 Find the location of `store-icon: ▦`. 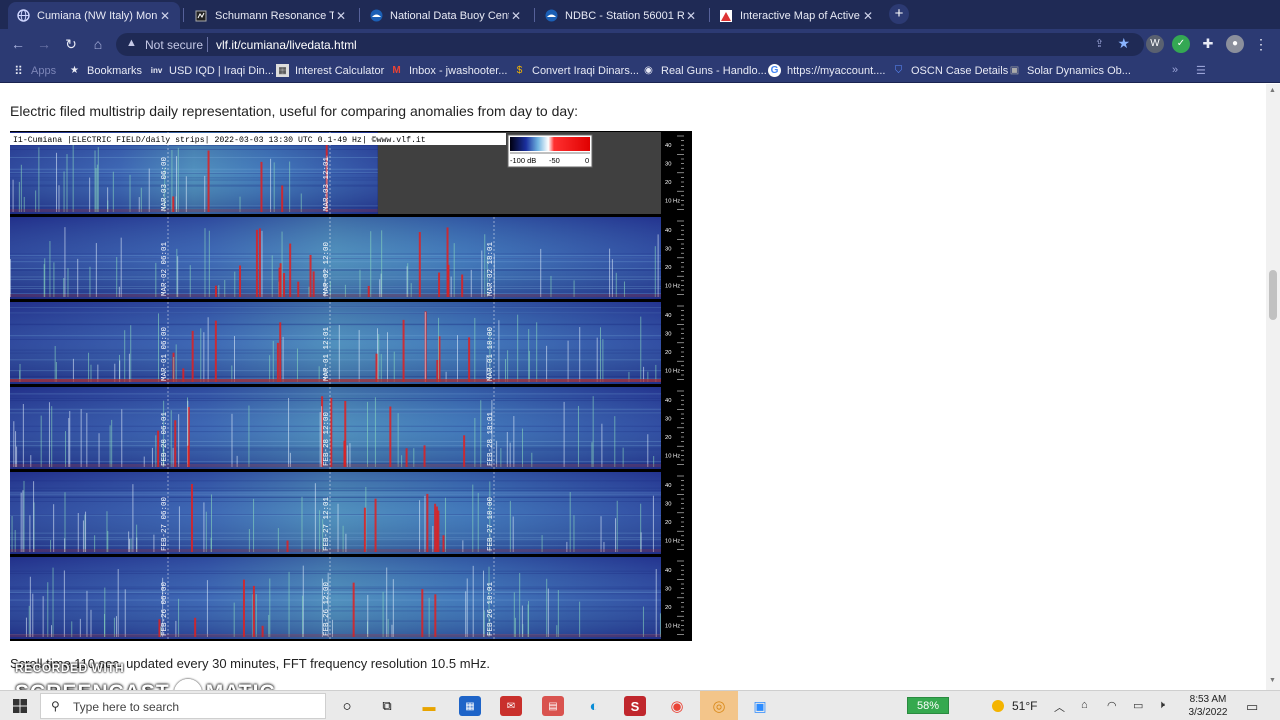

store-icon: ▦ is located at coordinates (470, 706).